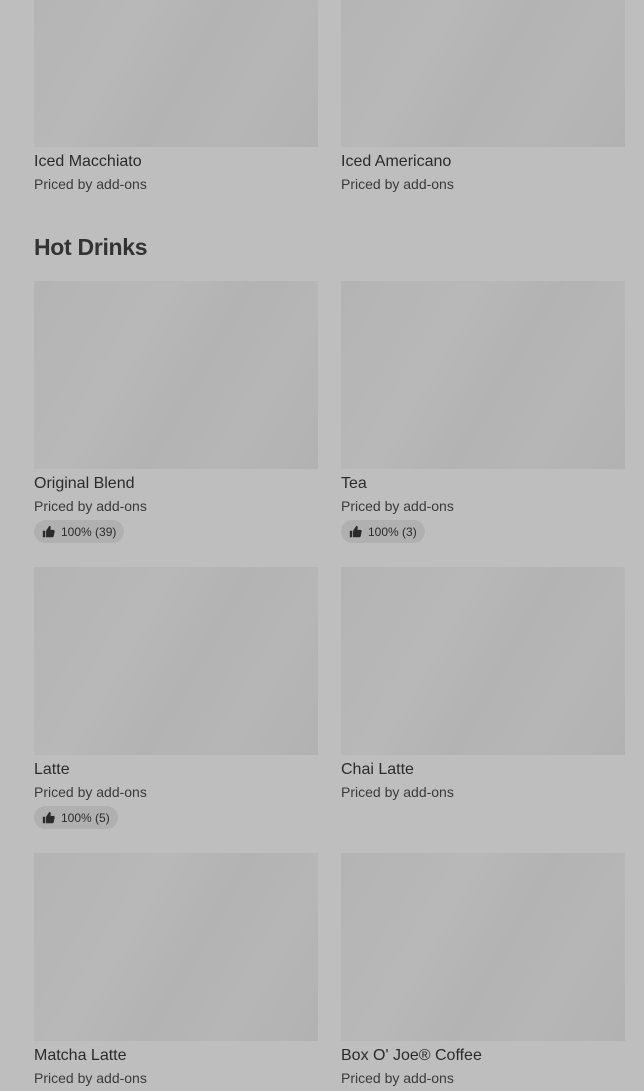 Image resolution: width=644 pixels, height=1091 pixels. I want to click on menu-item-latte: Latte Priced by add-ons 100% (5), so click(176, 698).